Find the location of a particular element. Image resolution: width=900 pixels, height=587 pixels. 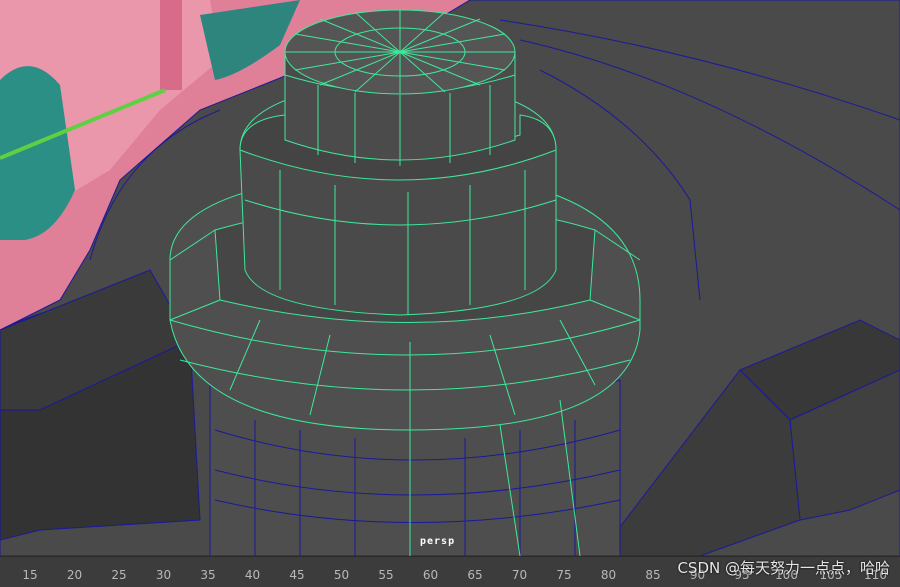

timeline-tick-label: 55 is located at coordinates (386, 575).